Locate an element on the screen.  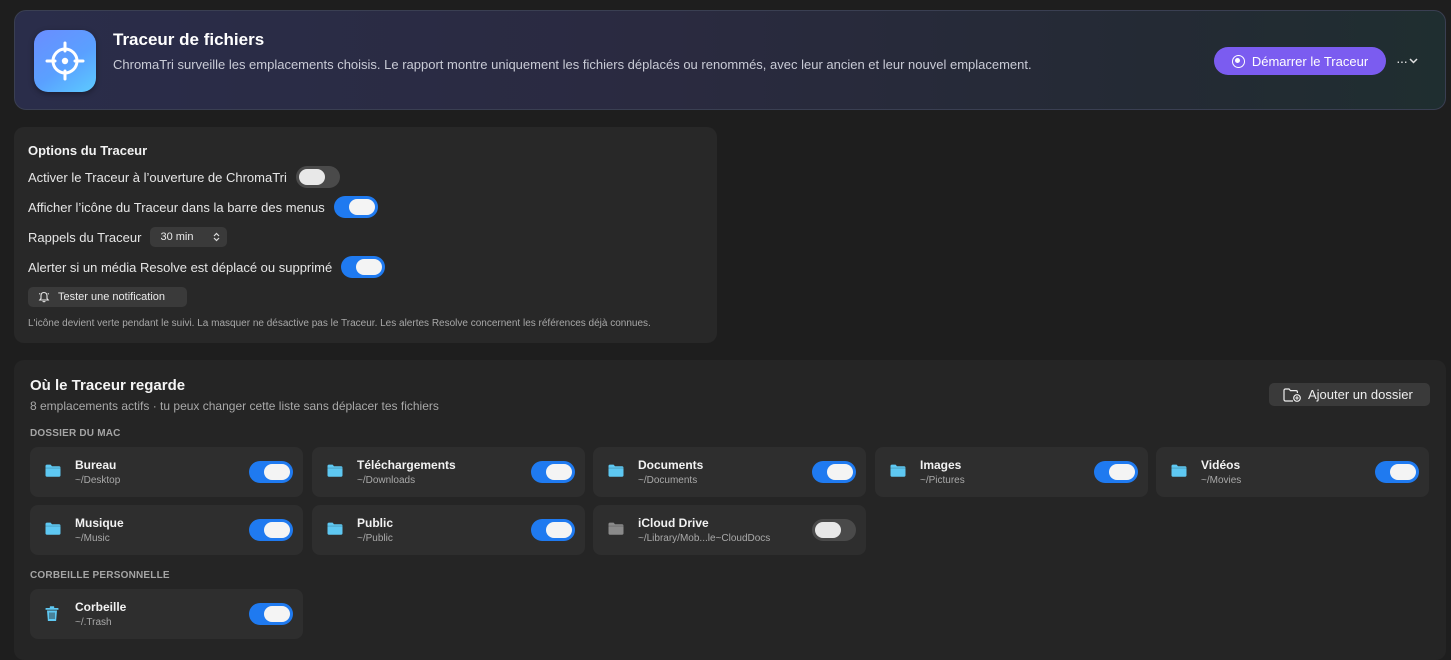
location-name: Vidéos is located at coordinates (1221, 465).